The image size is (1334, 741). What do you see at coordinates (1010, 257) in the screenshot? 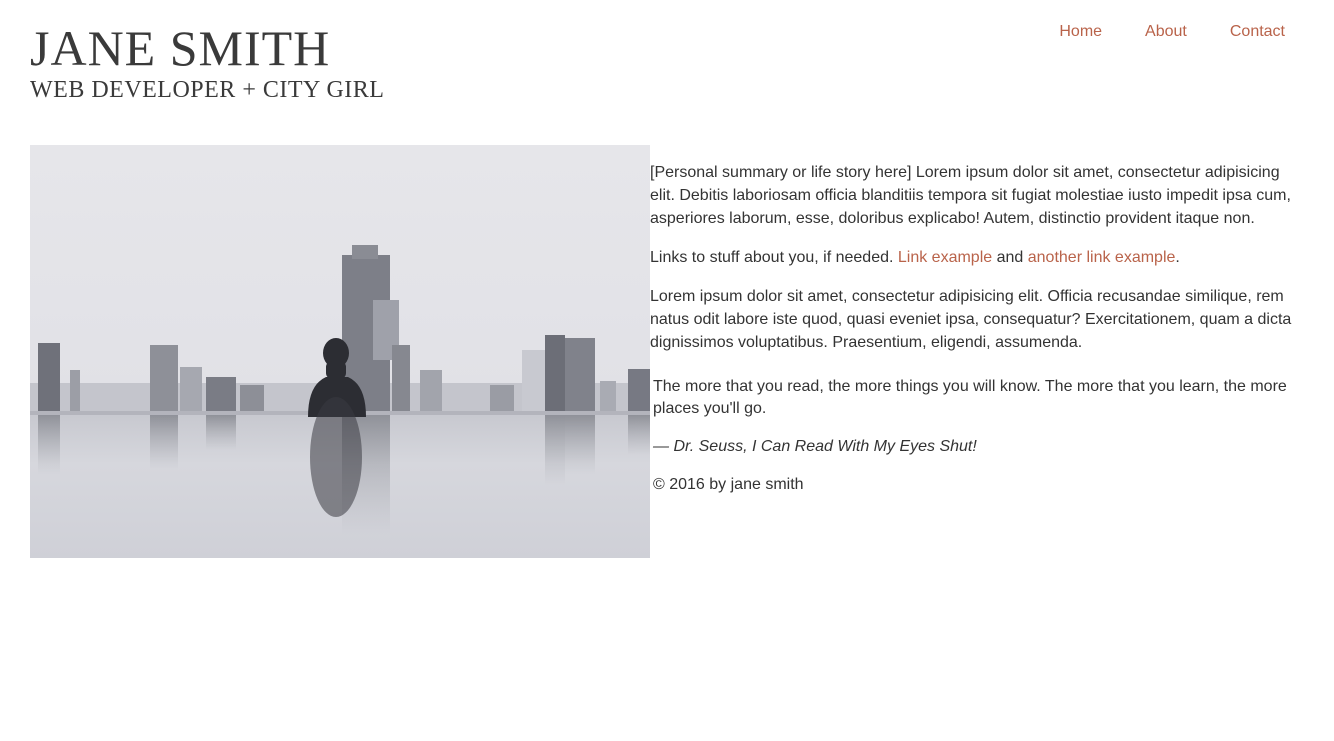
I see `links-middle: and` at bounding box center [1010, 257].